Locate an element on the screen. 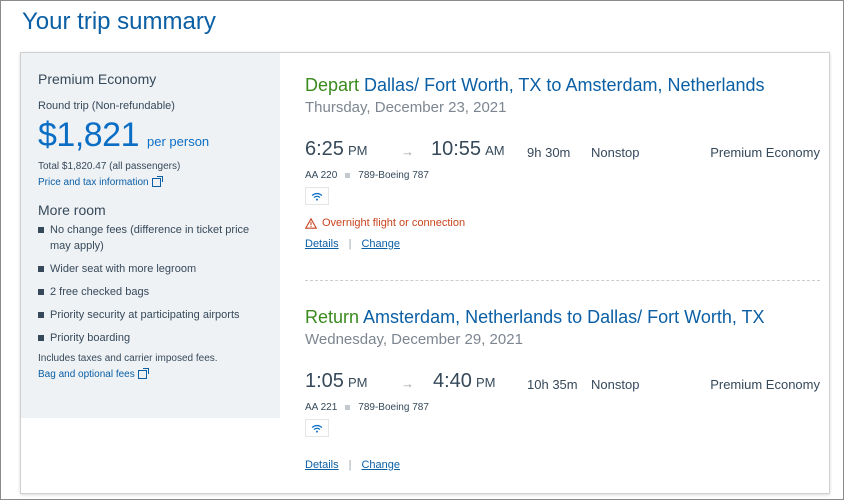 The width and height of the screenshot is (844, 500). bag-fees-link: Bag and optional fees is located at coordinates (93, 374).